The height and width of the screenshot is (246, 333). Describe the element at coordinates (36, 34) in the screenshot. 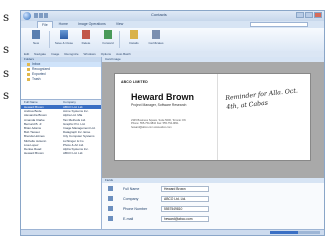

I see `new-contact-icon` at that location.